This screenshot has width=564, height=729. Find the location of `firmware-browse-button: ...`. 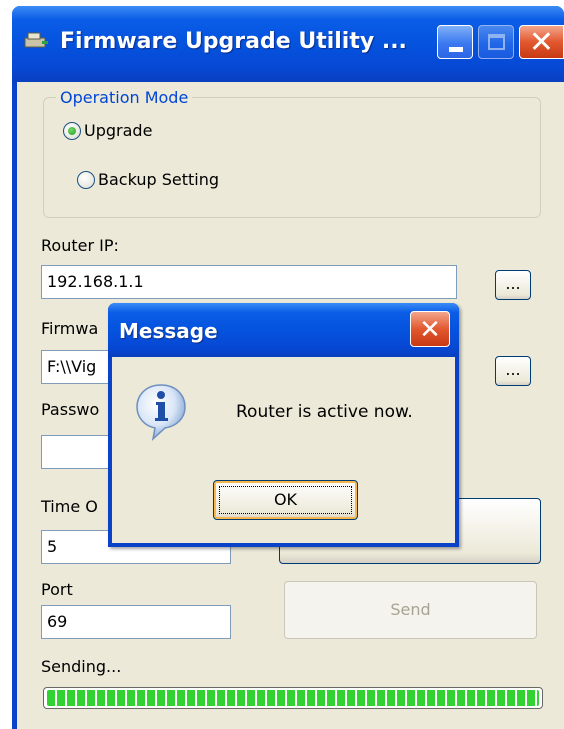

firmware-browse-button: ... is located at coordinates (513, 371).